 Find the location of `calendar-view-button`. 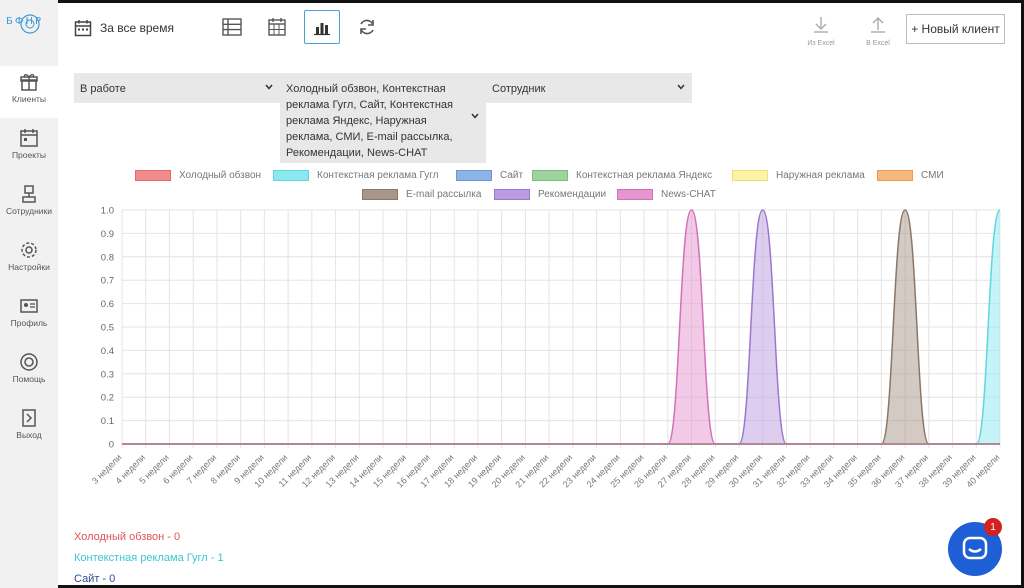

calendar-view-button is located at coordinates (277, 27).